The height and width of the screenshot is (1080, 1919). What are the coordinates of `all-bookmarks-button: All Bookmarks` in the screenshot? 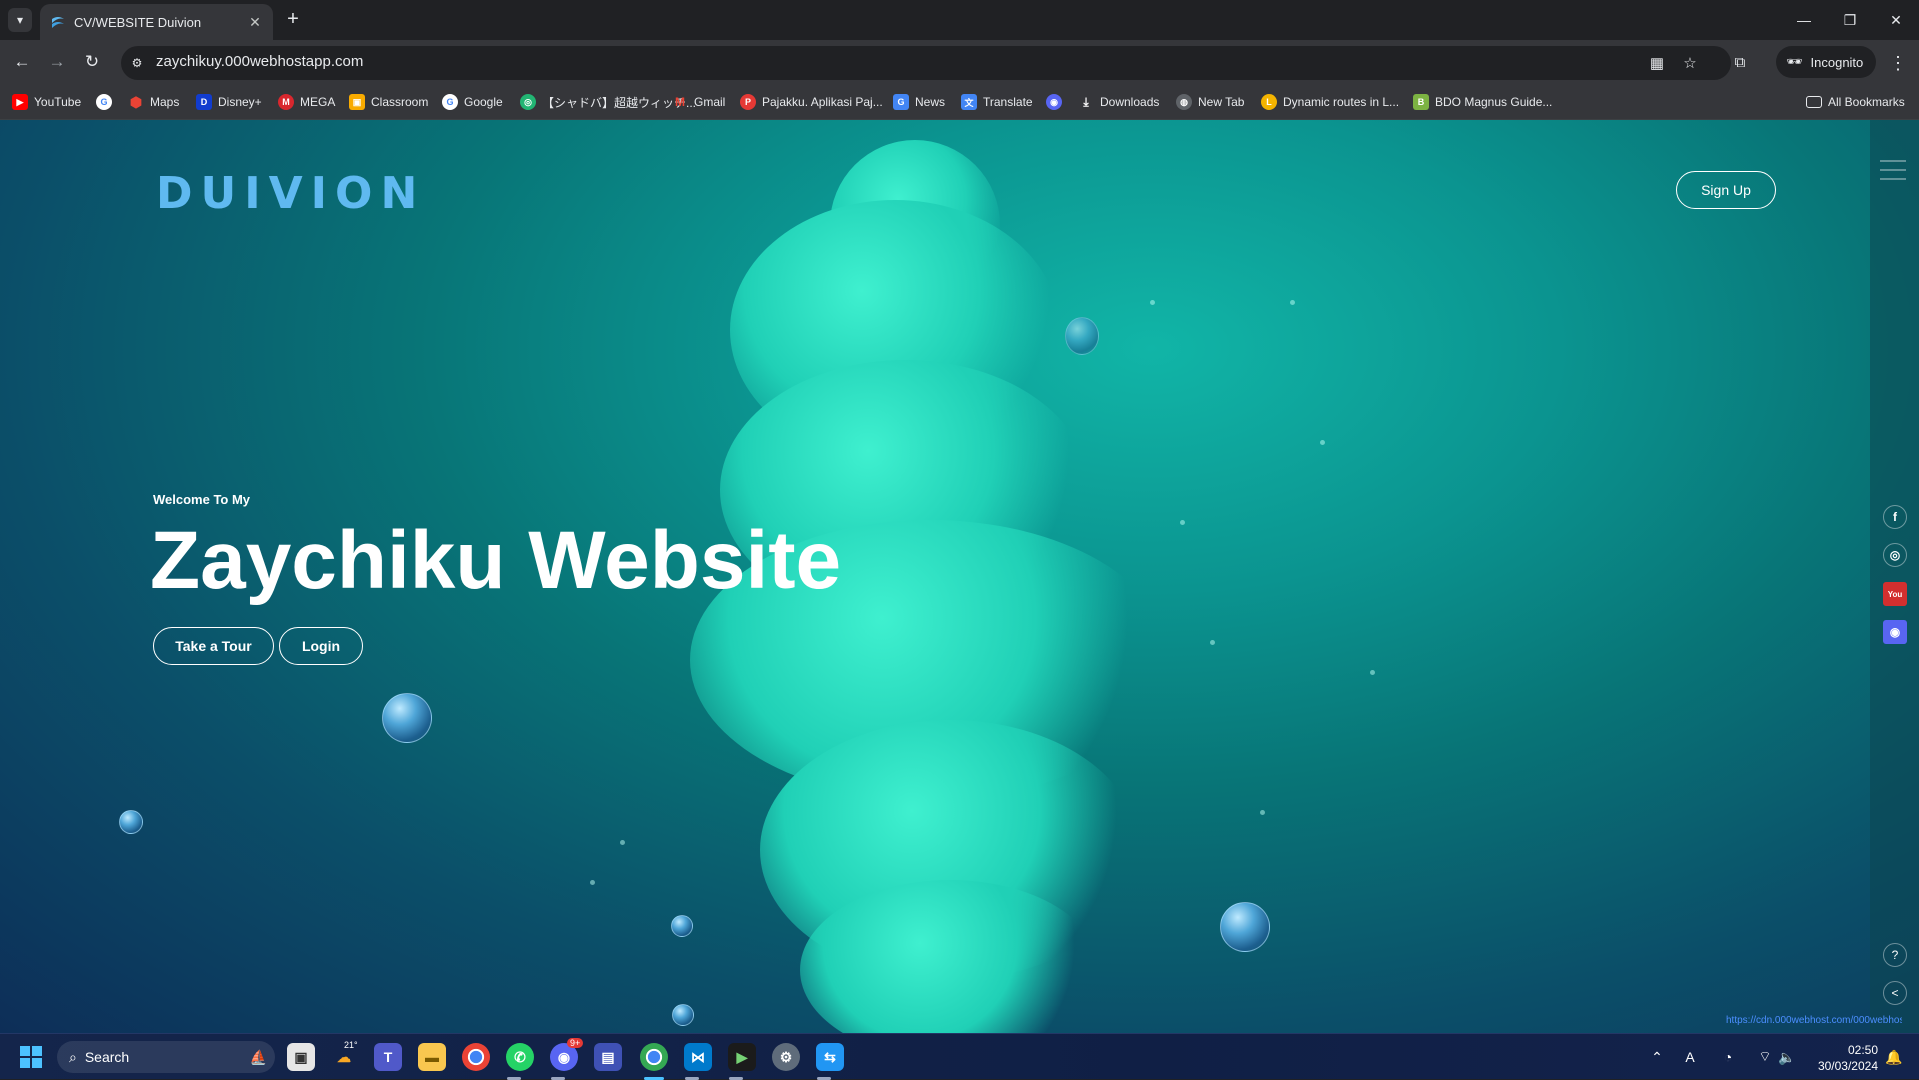 It's located at (1855, 102).